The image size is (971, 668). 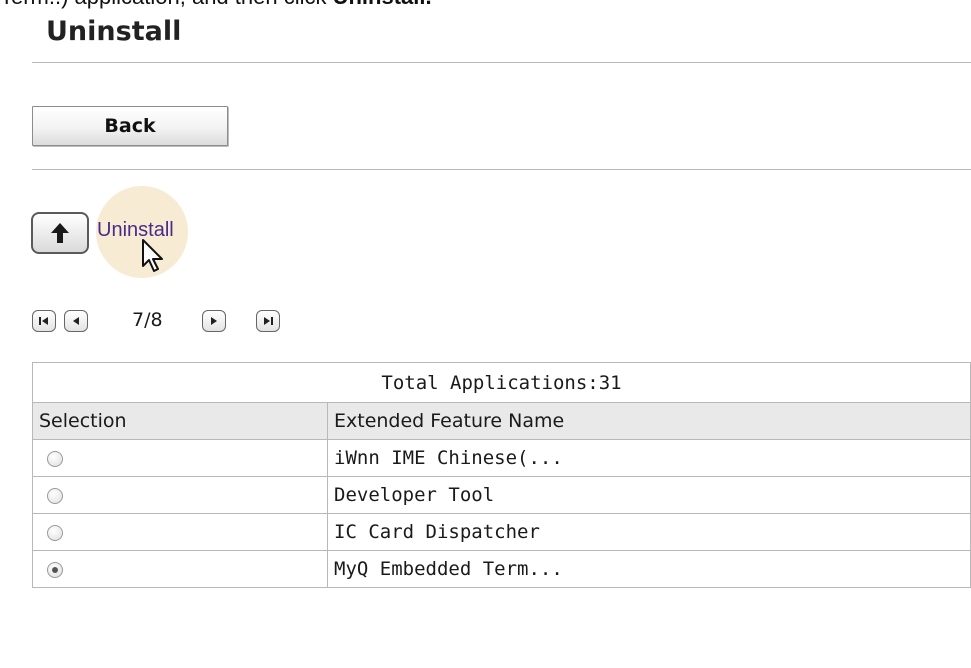 What do you see at coordinates (130, 126) in the screenshot?
I see `back-button: Back` at bounding box center [130, 126].